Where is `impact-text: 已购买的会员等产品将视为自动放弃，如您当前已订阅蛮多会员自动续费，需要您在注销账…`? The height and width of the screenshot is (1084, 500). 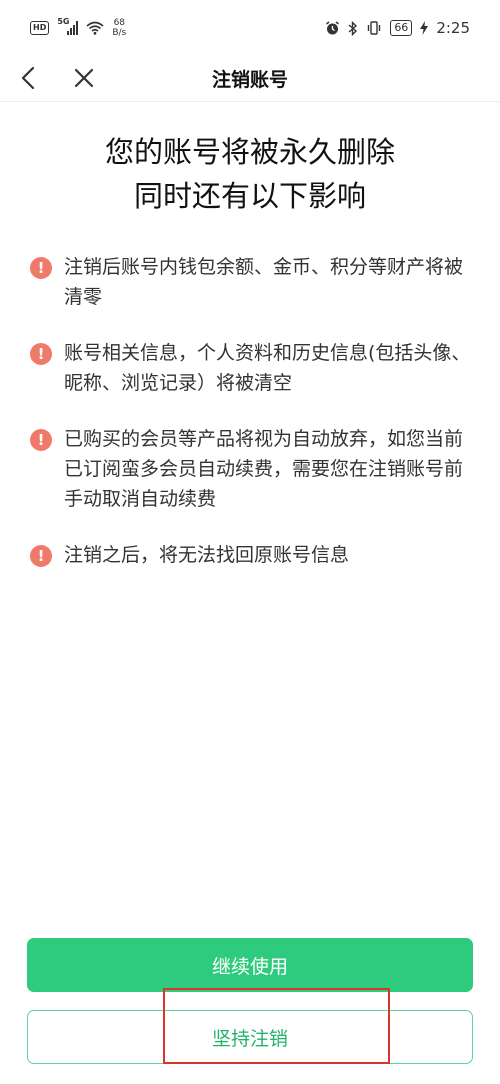 impact-text: 已购买的会员等产品将视为自动放弃，如您当前已订阅蛮多会员自动续费，需要您在注销账… is located at coordinates (264, 469).